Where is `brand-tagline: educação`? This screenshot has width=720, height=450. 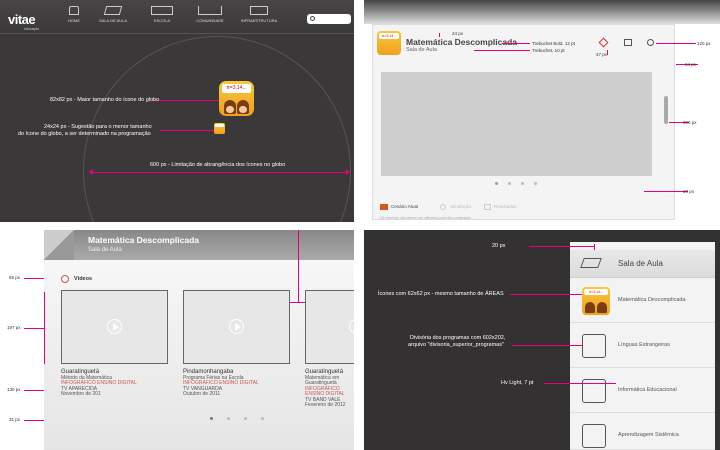 brand-tagline: educação is located at coordinates (32, 29).